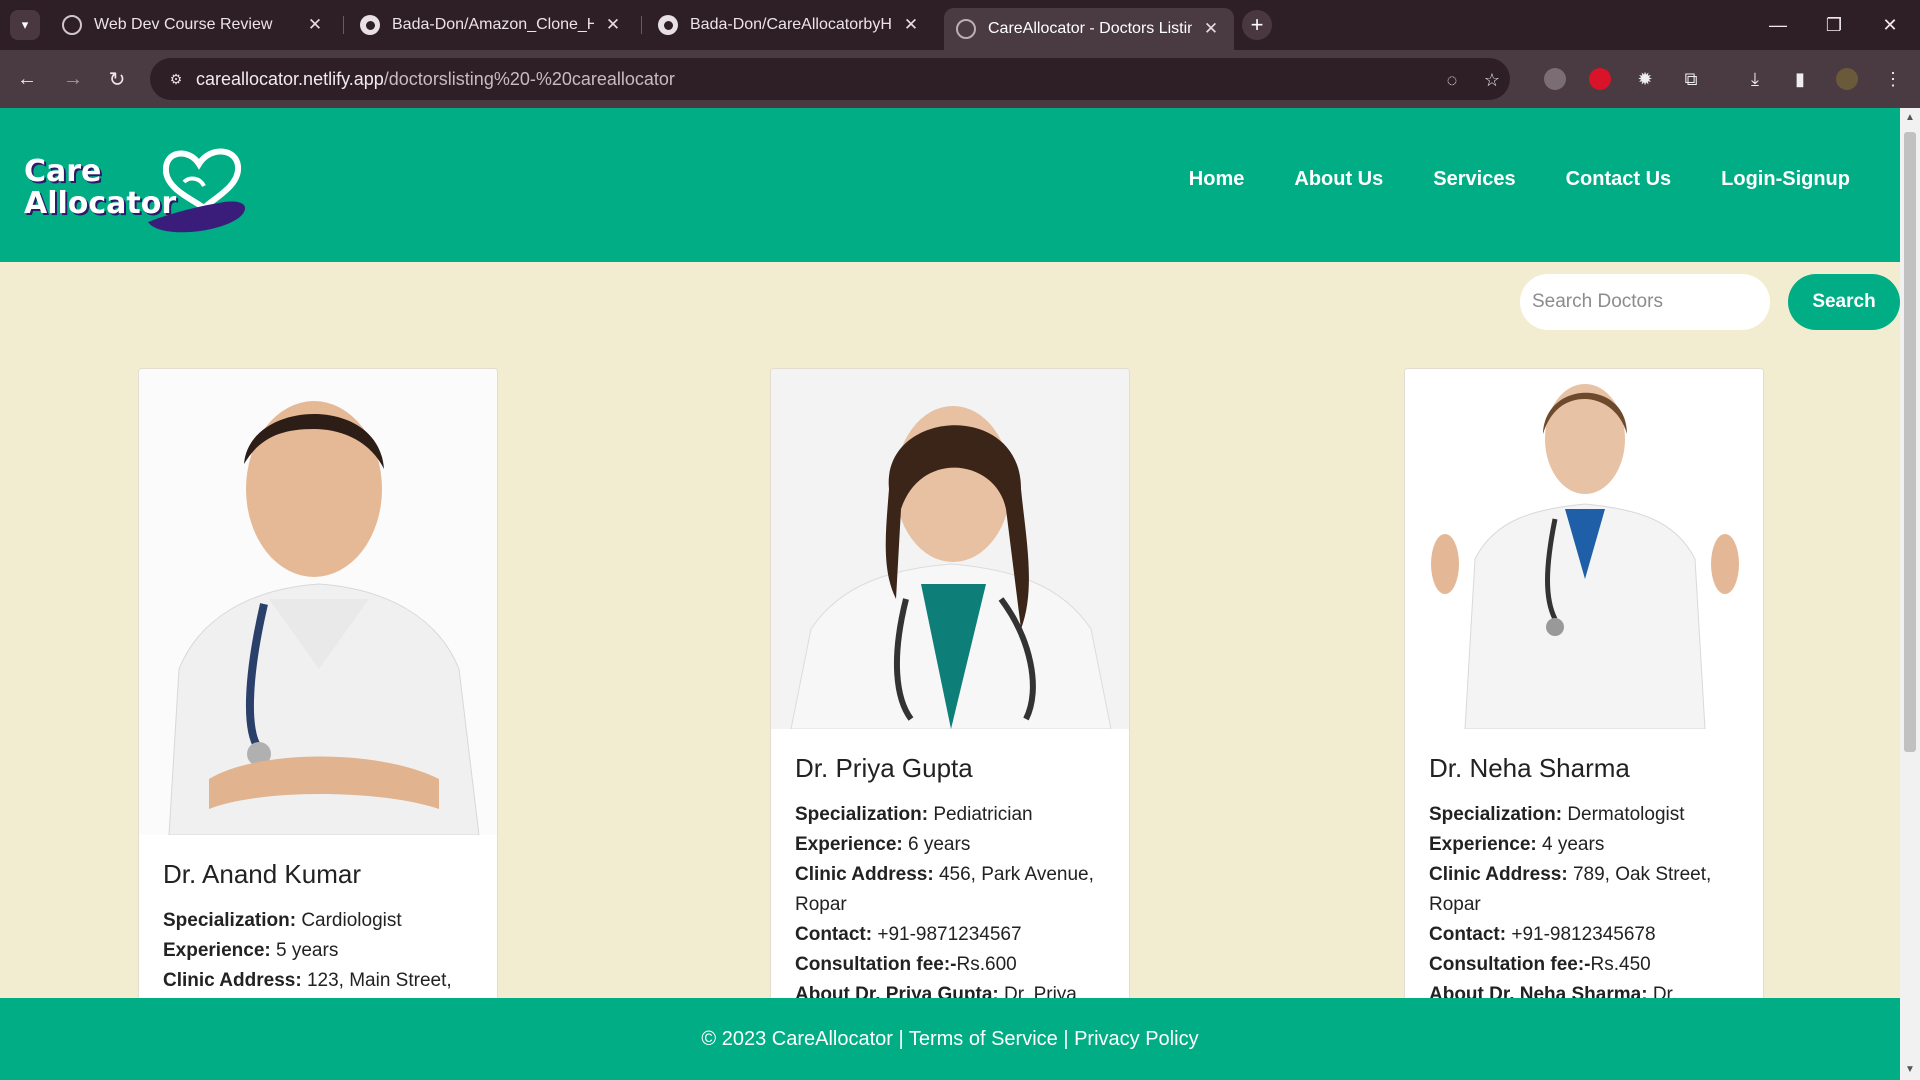  What do you see at coordinates (176, 79) in the screenshot?
I see `site-info-icon: ⚙` at bounding box center [176, 79].